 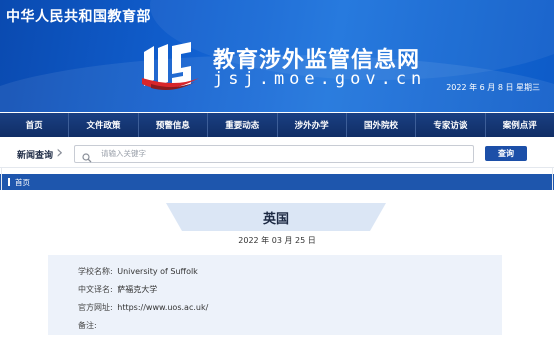 What do you see at coordinates (281, 153) in the screenshot?
I see `search-input` at bounding box center [281, 153].